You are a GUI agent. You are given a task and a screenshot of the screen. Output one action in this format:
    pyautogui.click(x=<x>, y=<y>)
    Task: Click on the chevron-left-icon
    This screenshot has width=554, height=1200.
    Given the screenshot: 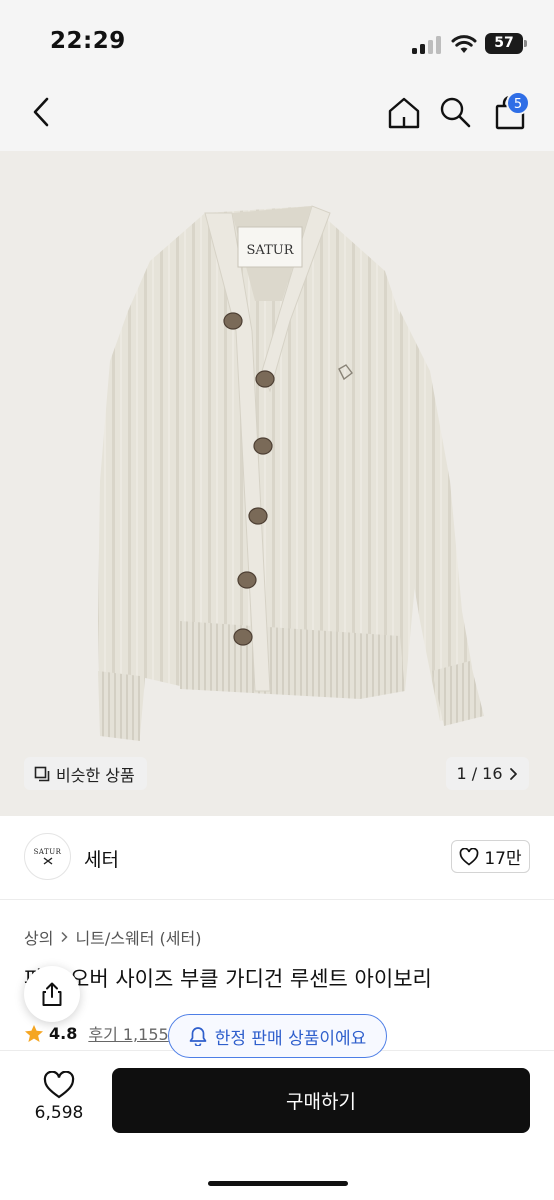 What is the action you would take?
    pyautogui.click(x=42, y=112)
    